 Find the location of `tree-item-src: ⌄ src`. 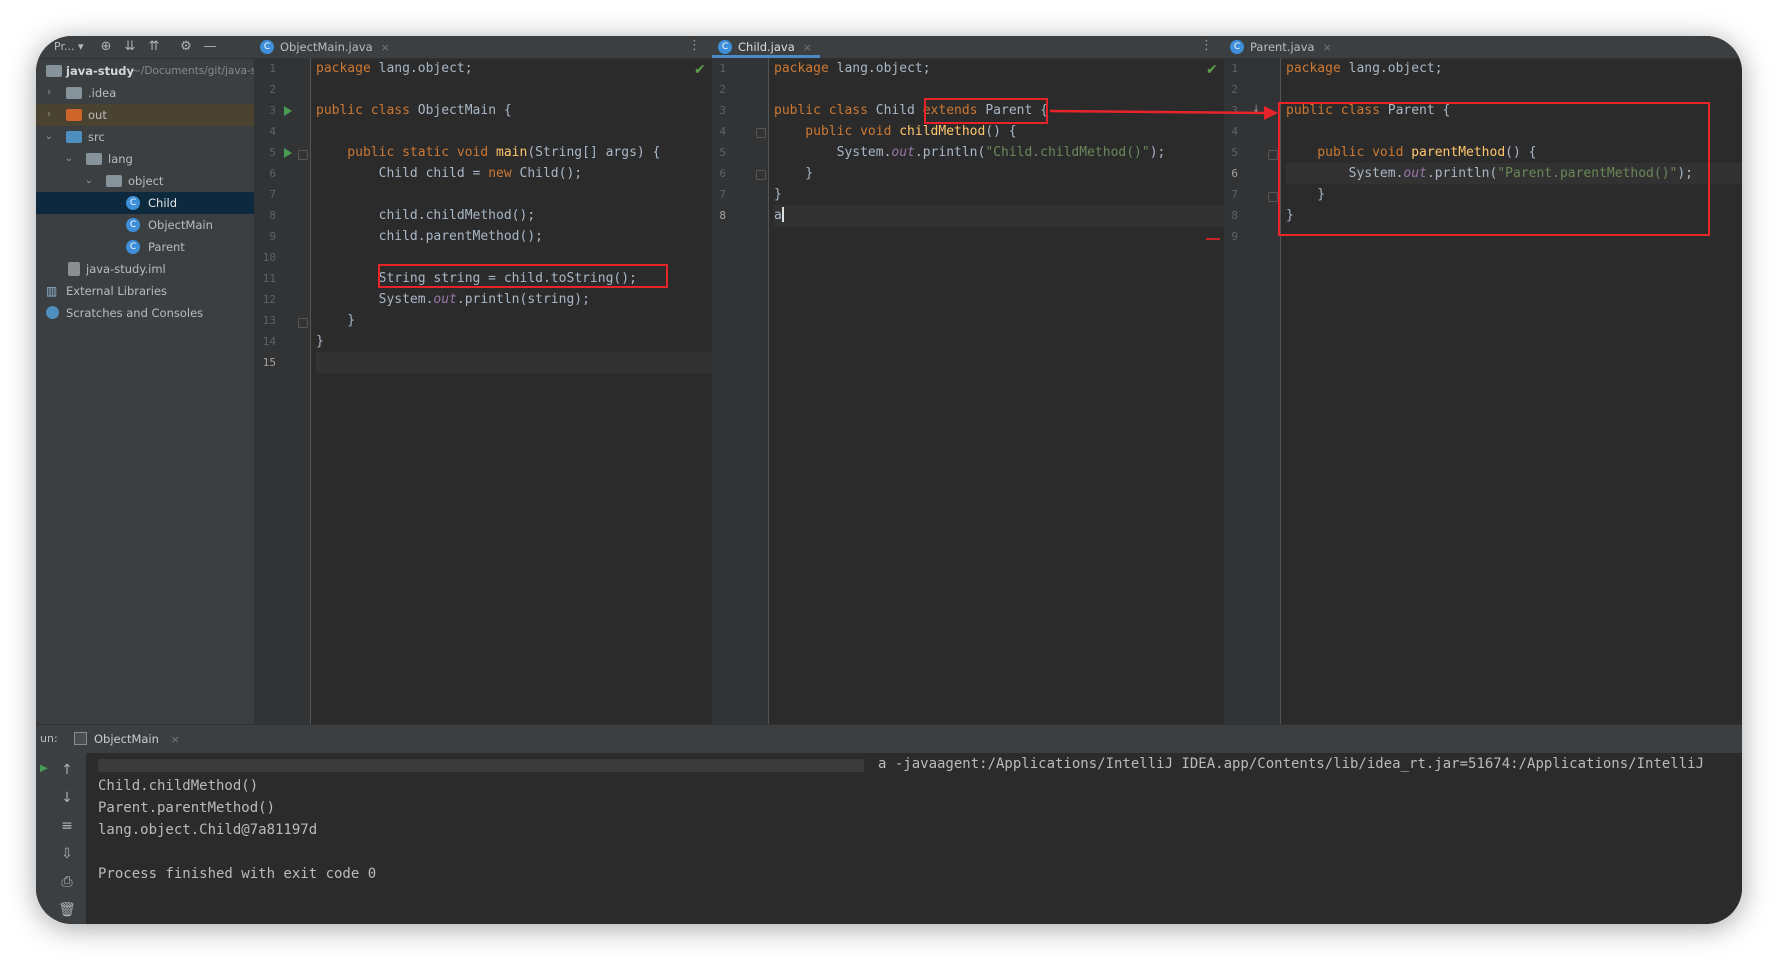

tree-item-src: ⌄ src is located at coordinates (145, 137).